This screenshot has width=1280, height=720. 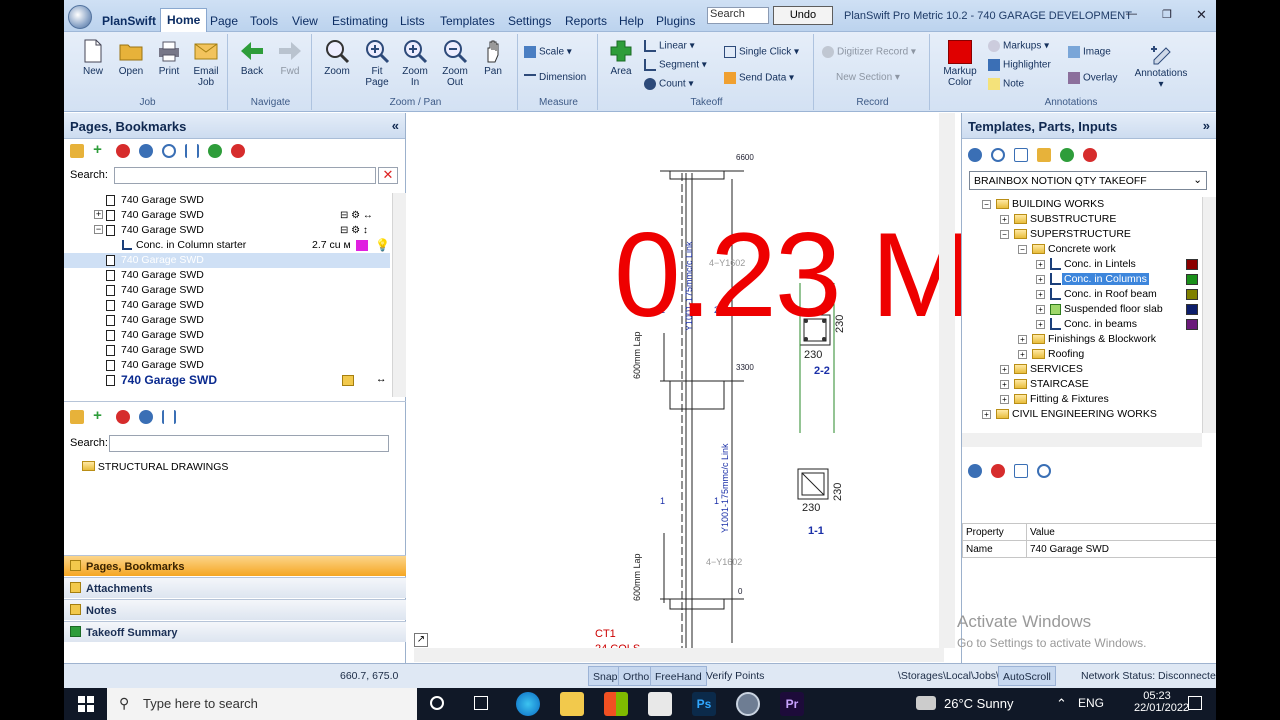 What do you see at coordinates (1019, 65) in the screenshot?
I see `highlighter-button: Highlighter` at bounding box center [1019, 65].